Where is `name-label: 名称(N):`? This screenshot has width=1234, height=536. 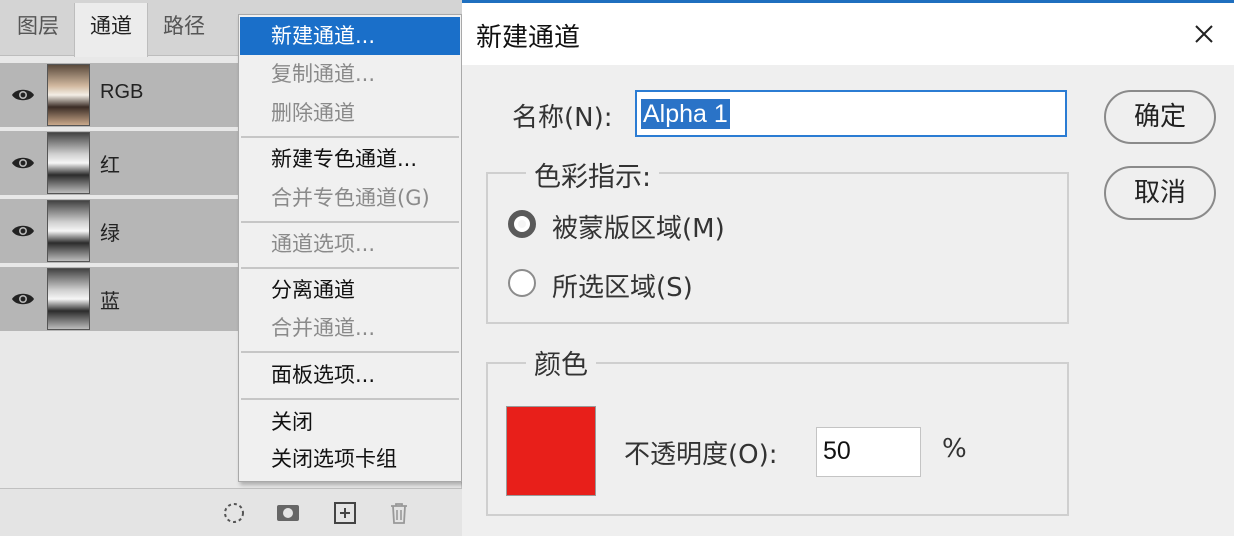 name-label: 名称(N): is located at coordinates (562, 118).